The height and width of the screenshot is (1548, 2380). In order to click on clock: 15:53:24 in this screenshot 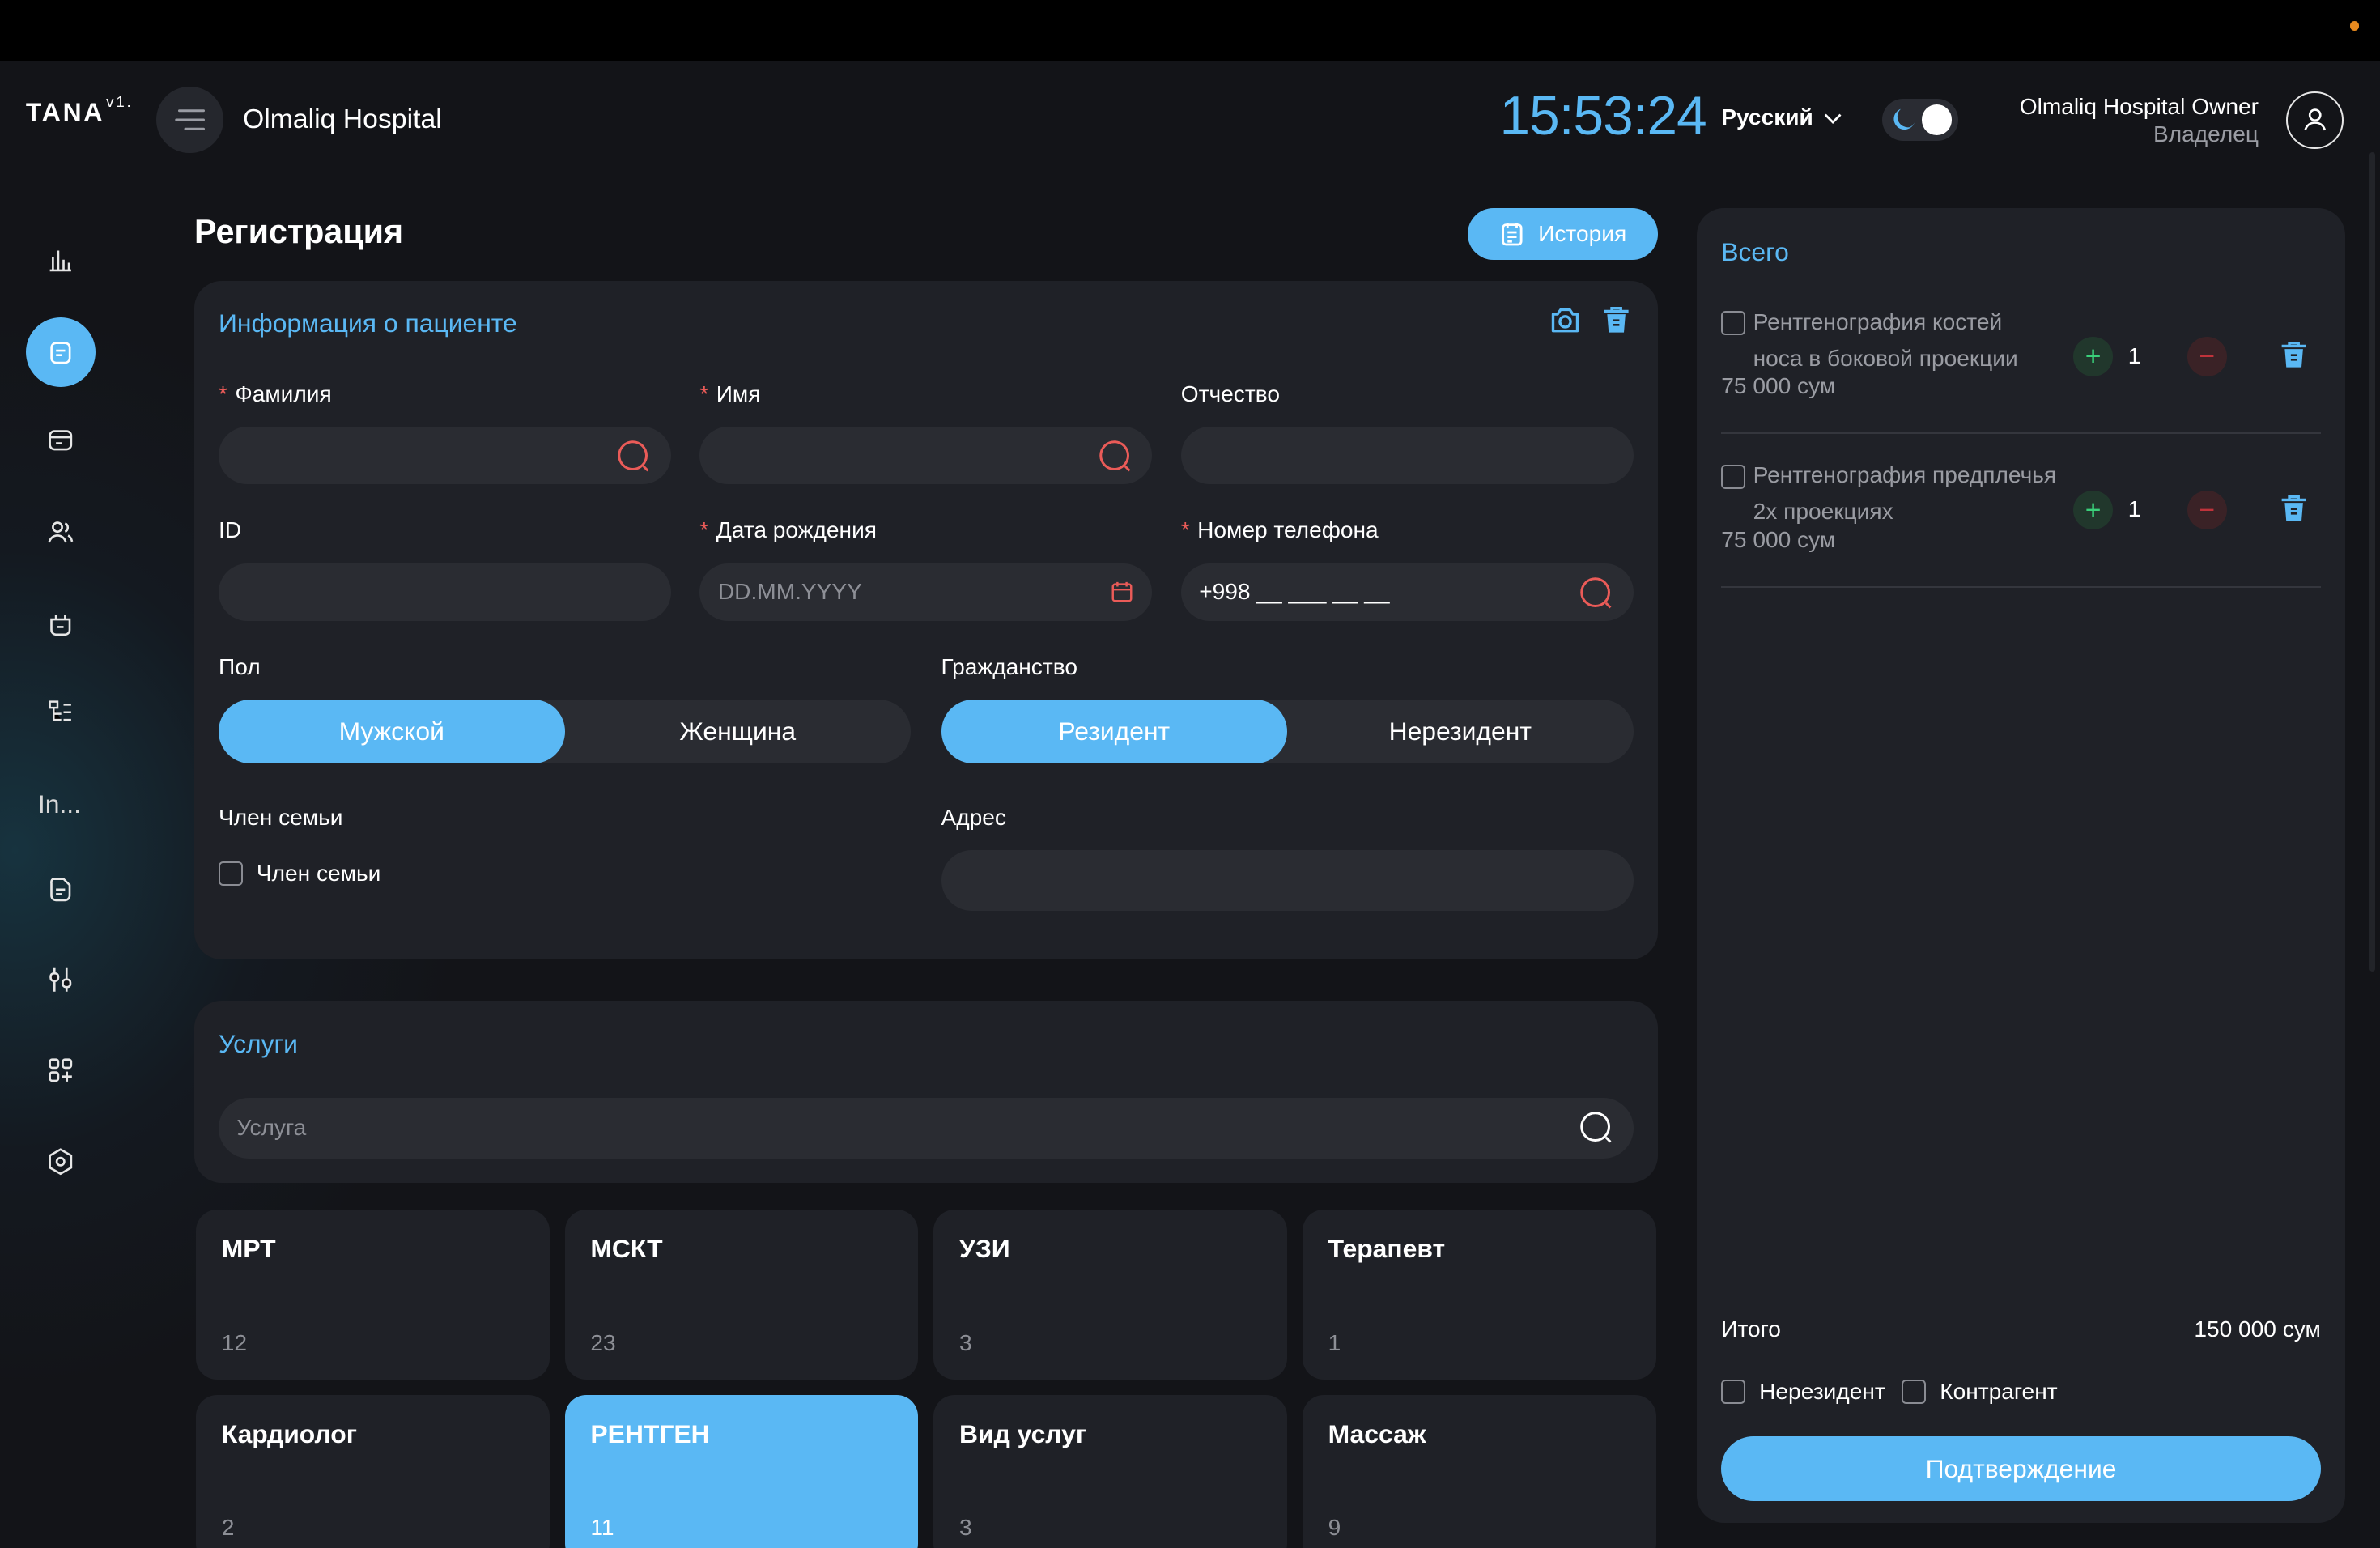, I will do `click(1603, 116)`.